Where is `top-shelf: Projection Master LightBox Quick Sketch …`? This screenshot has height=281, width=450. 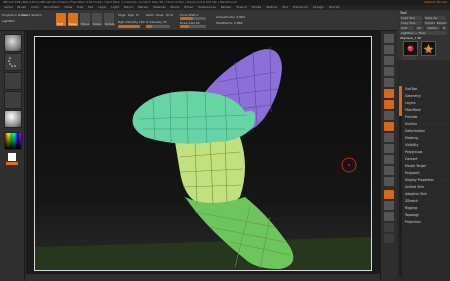
top-shelf: Projection Master LightBox Quick Sketch … is located at coordinates (225, 20).